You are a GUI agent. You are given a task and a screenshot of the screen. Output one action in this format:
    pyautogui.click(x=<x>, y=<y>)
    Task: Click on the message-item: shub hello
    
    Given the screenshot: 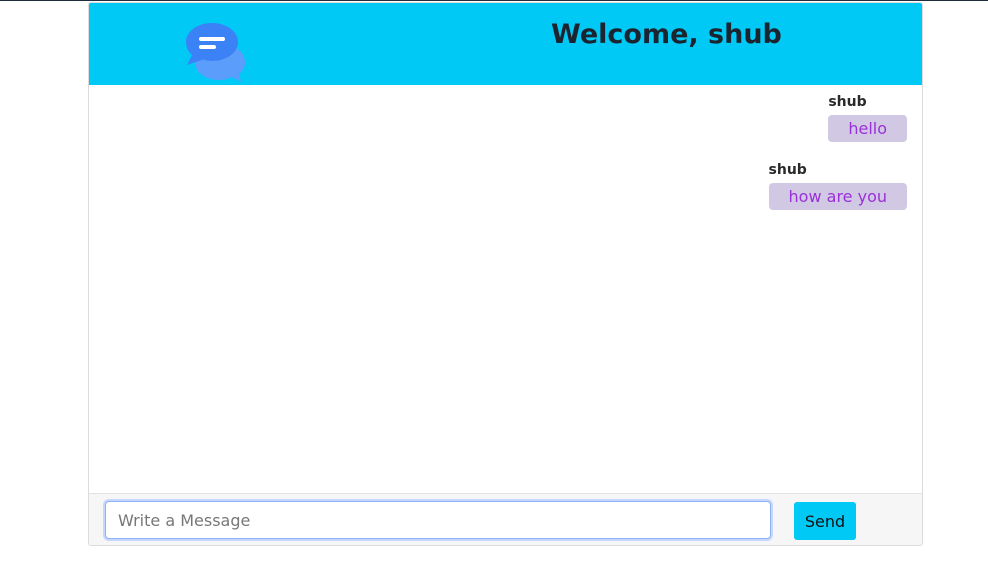 What is the action you would take?
    pyautogui.click(x=867, y=117)
    